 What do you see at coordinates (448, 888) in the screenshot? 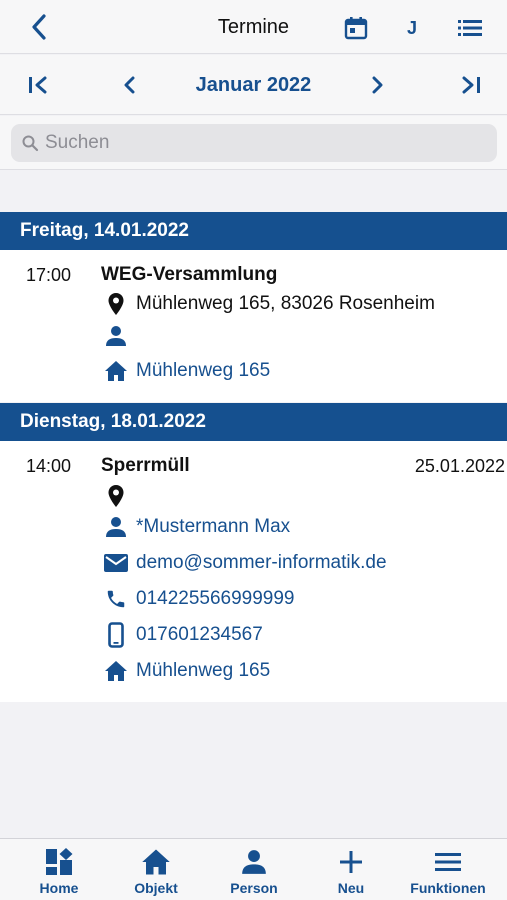
I see `tab-label: Funktionen` at bounding box center [448, 888].